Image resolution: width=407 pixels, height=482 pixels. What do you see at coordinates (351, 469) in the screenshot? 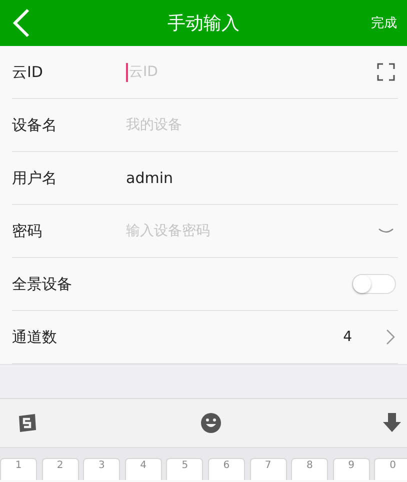
I see `keyboard-key: 9` at bounding box center [351, 469].